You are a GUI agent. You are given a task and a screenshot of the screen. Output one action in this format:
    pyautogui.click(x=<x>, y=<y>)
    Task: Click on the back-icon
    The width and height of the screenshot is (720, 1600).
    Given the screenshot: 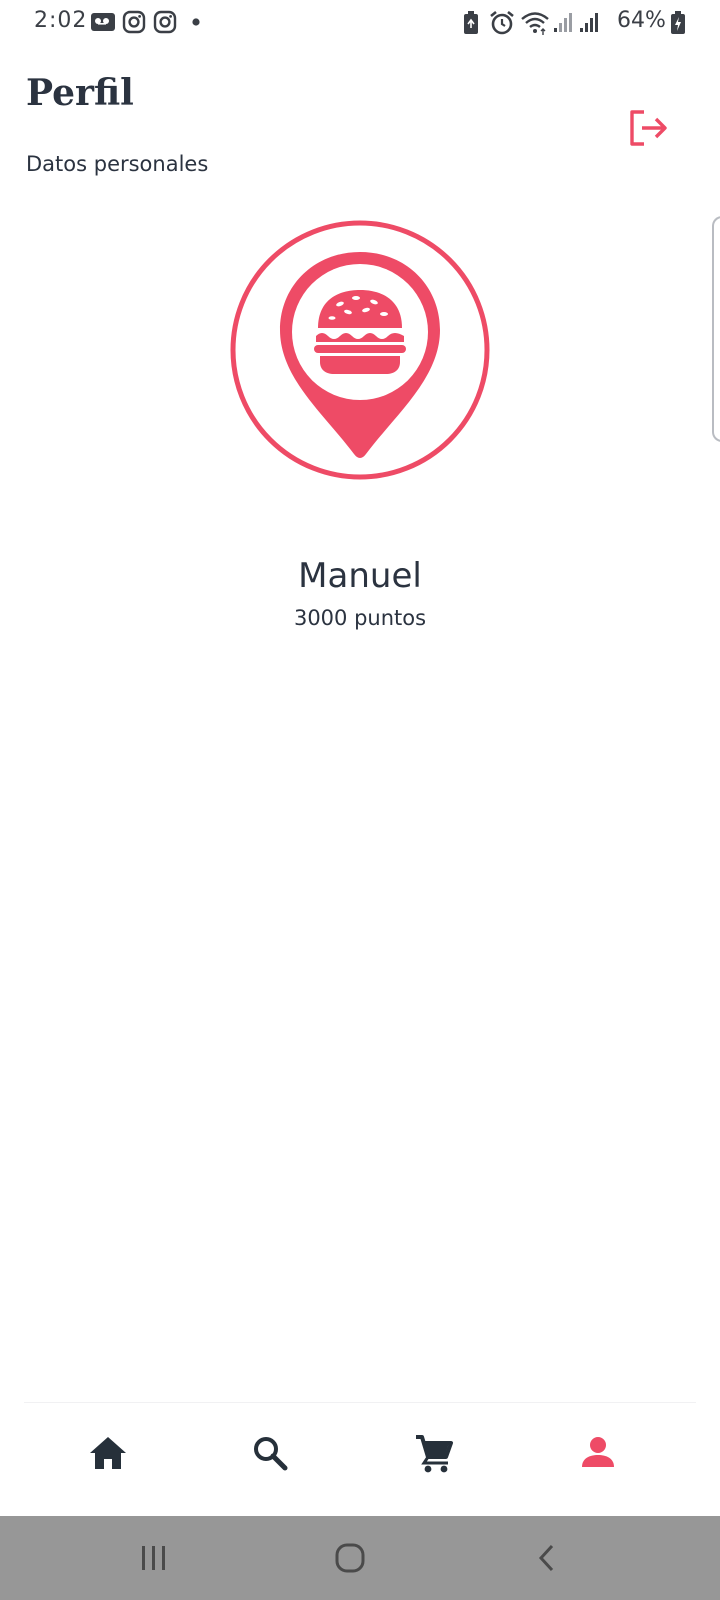 What is the action you would take?
    pyautogui.click(x=546, y=1558)
    